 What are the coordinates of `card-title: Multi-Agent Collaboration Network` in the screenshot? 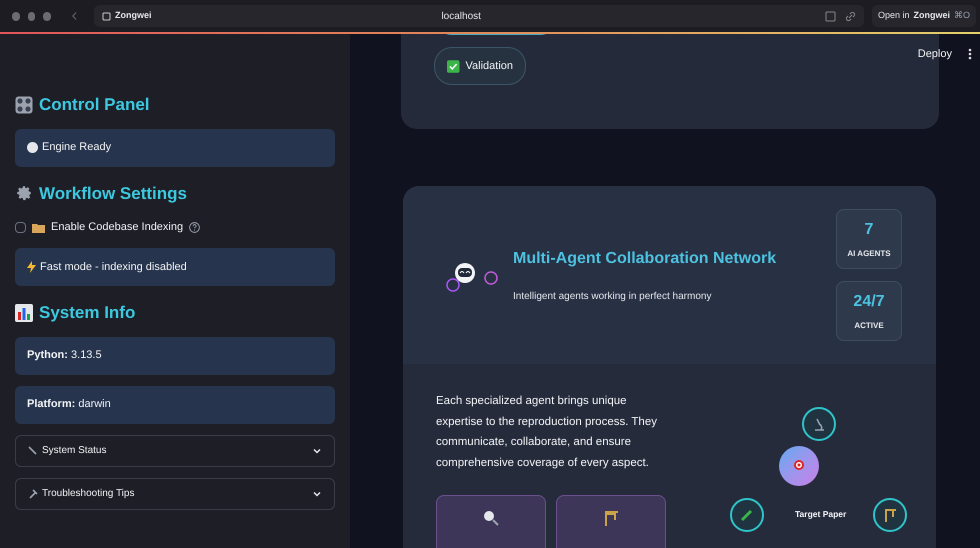 It's located at (645, 258).